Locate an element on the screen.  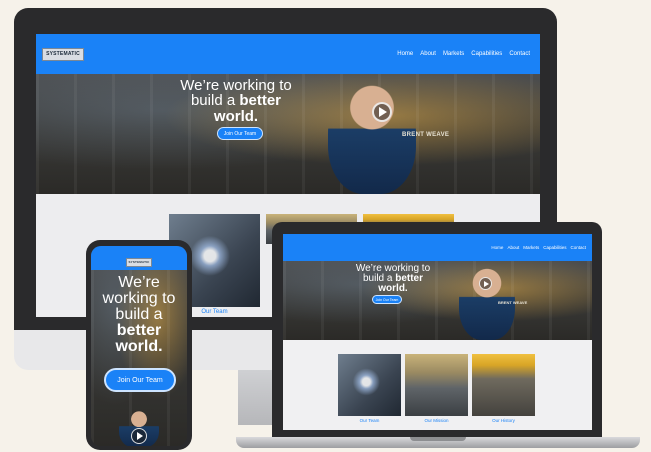
phone-navbar: SYSTEMATIC is located at coordinates (139, 258).